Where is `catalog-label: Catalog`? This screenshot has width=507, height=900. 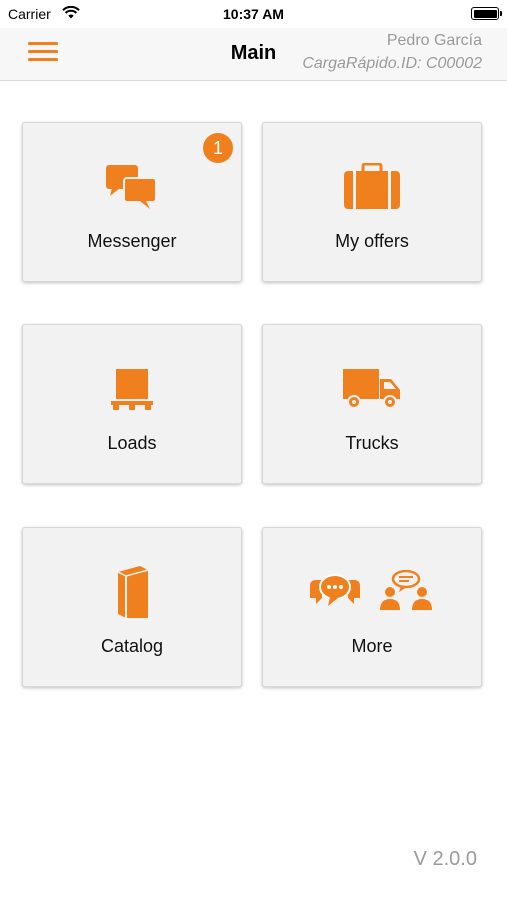 catalog-label: Catalog is located at coordinates (132, 646).